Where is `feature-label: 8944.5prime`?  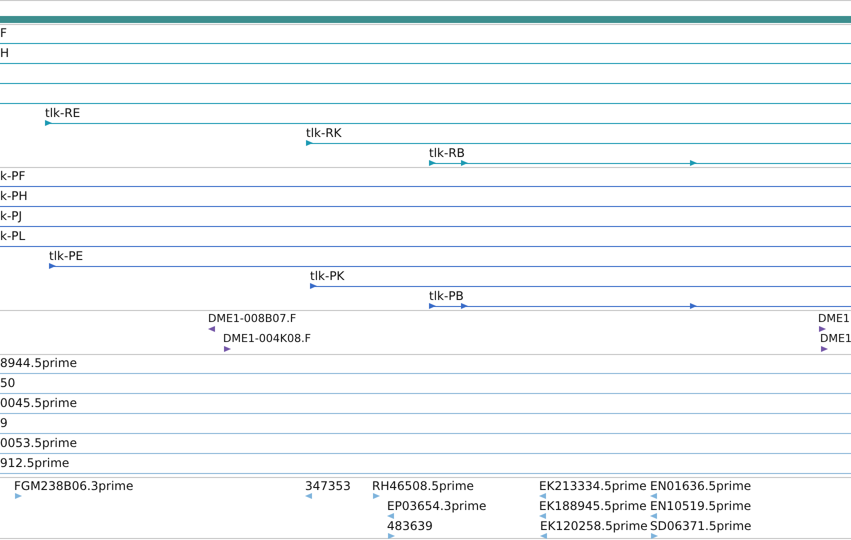 feature-label: 8944.5prime is located at coordinates (38, 363).